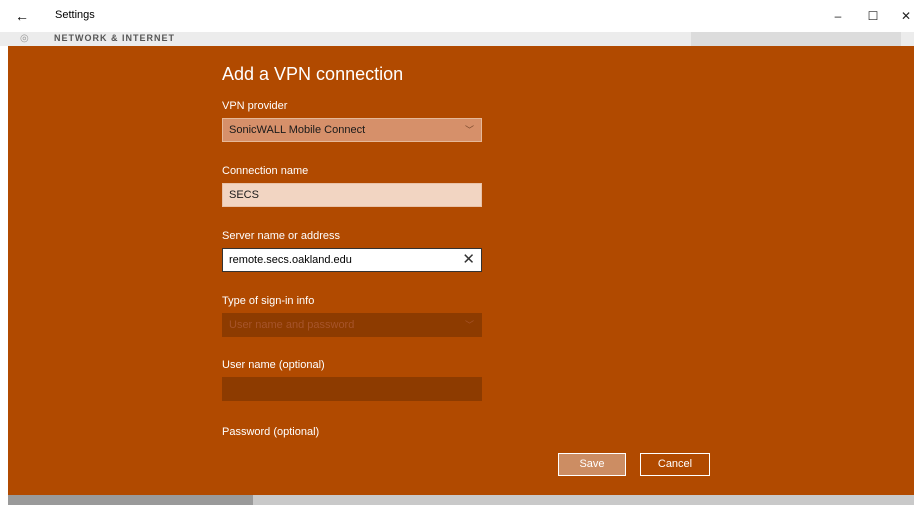  I want to click on vpn-provider-value: SonicWALL Mobile Connect, so click(297, 130).